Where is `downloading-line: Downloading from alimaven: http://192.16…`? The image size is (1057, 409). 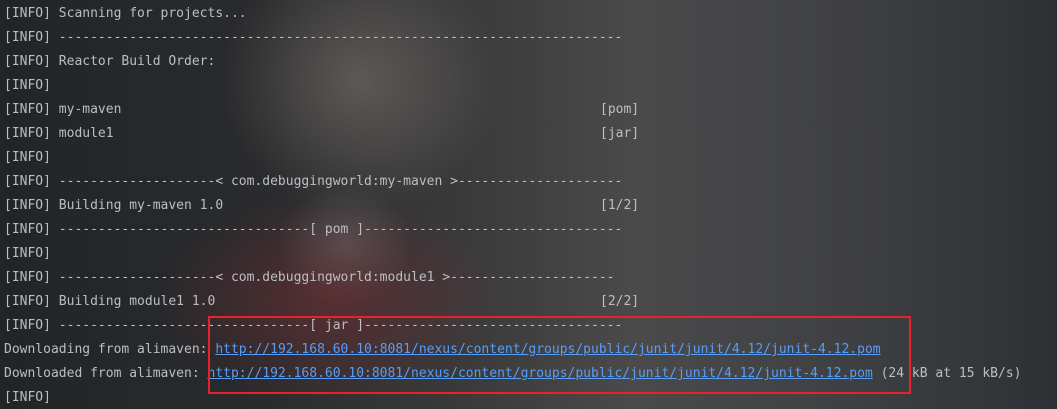 downloading-line: Downloading from alimaven: http://192.16… is located at coordinates (442, 350).